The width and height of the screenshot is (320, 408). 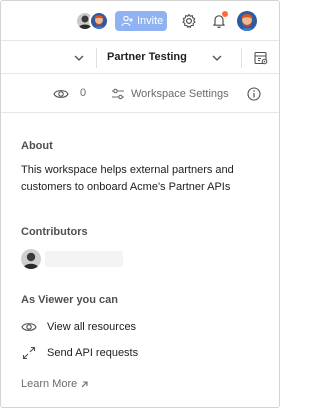 What do you see at coordinates (147, 57) in the screenshot?
I see `environment-selector: Partner Testing` at bounding box center [147, 57].